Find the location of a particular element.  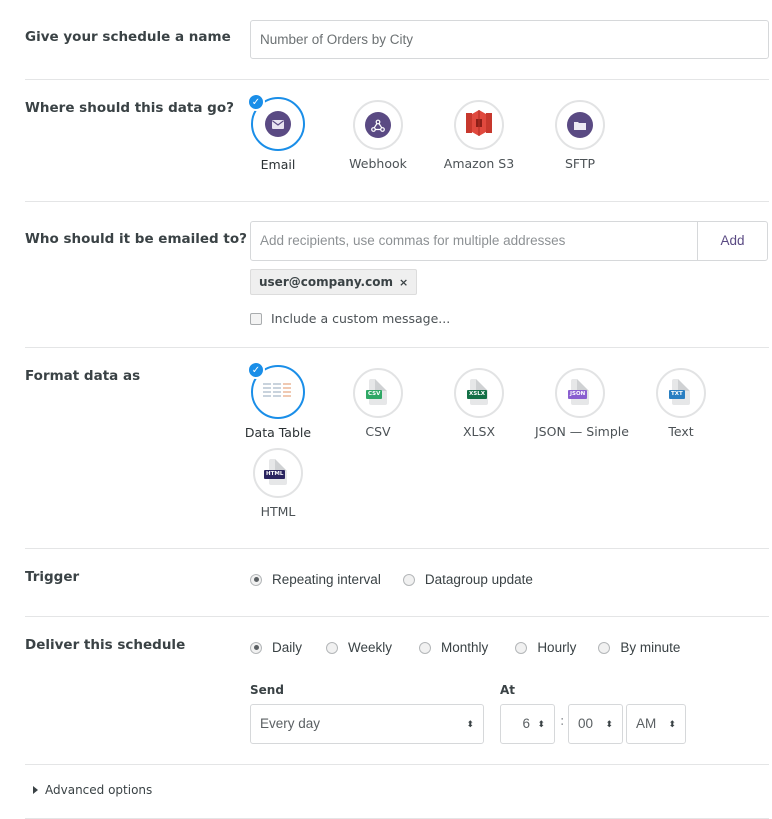

destination-sftp: SFTP is located at coordinates (580, 135).